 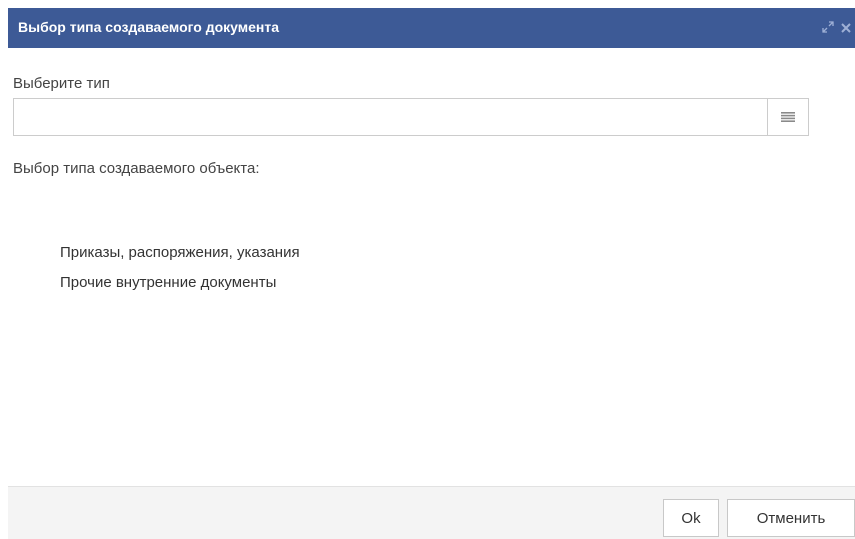 What do you see at coordinates (136, 168) in the screenshot?
I see `object-type-section-label: Выбор типа создаваемого объекта:` at bounding box center [136, 168].